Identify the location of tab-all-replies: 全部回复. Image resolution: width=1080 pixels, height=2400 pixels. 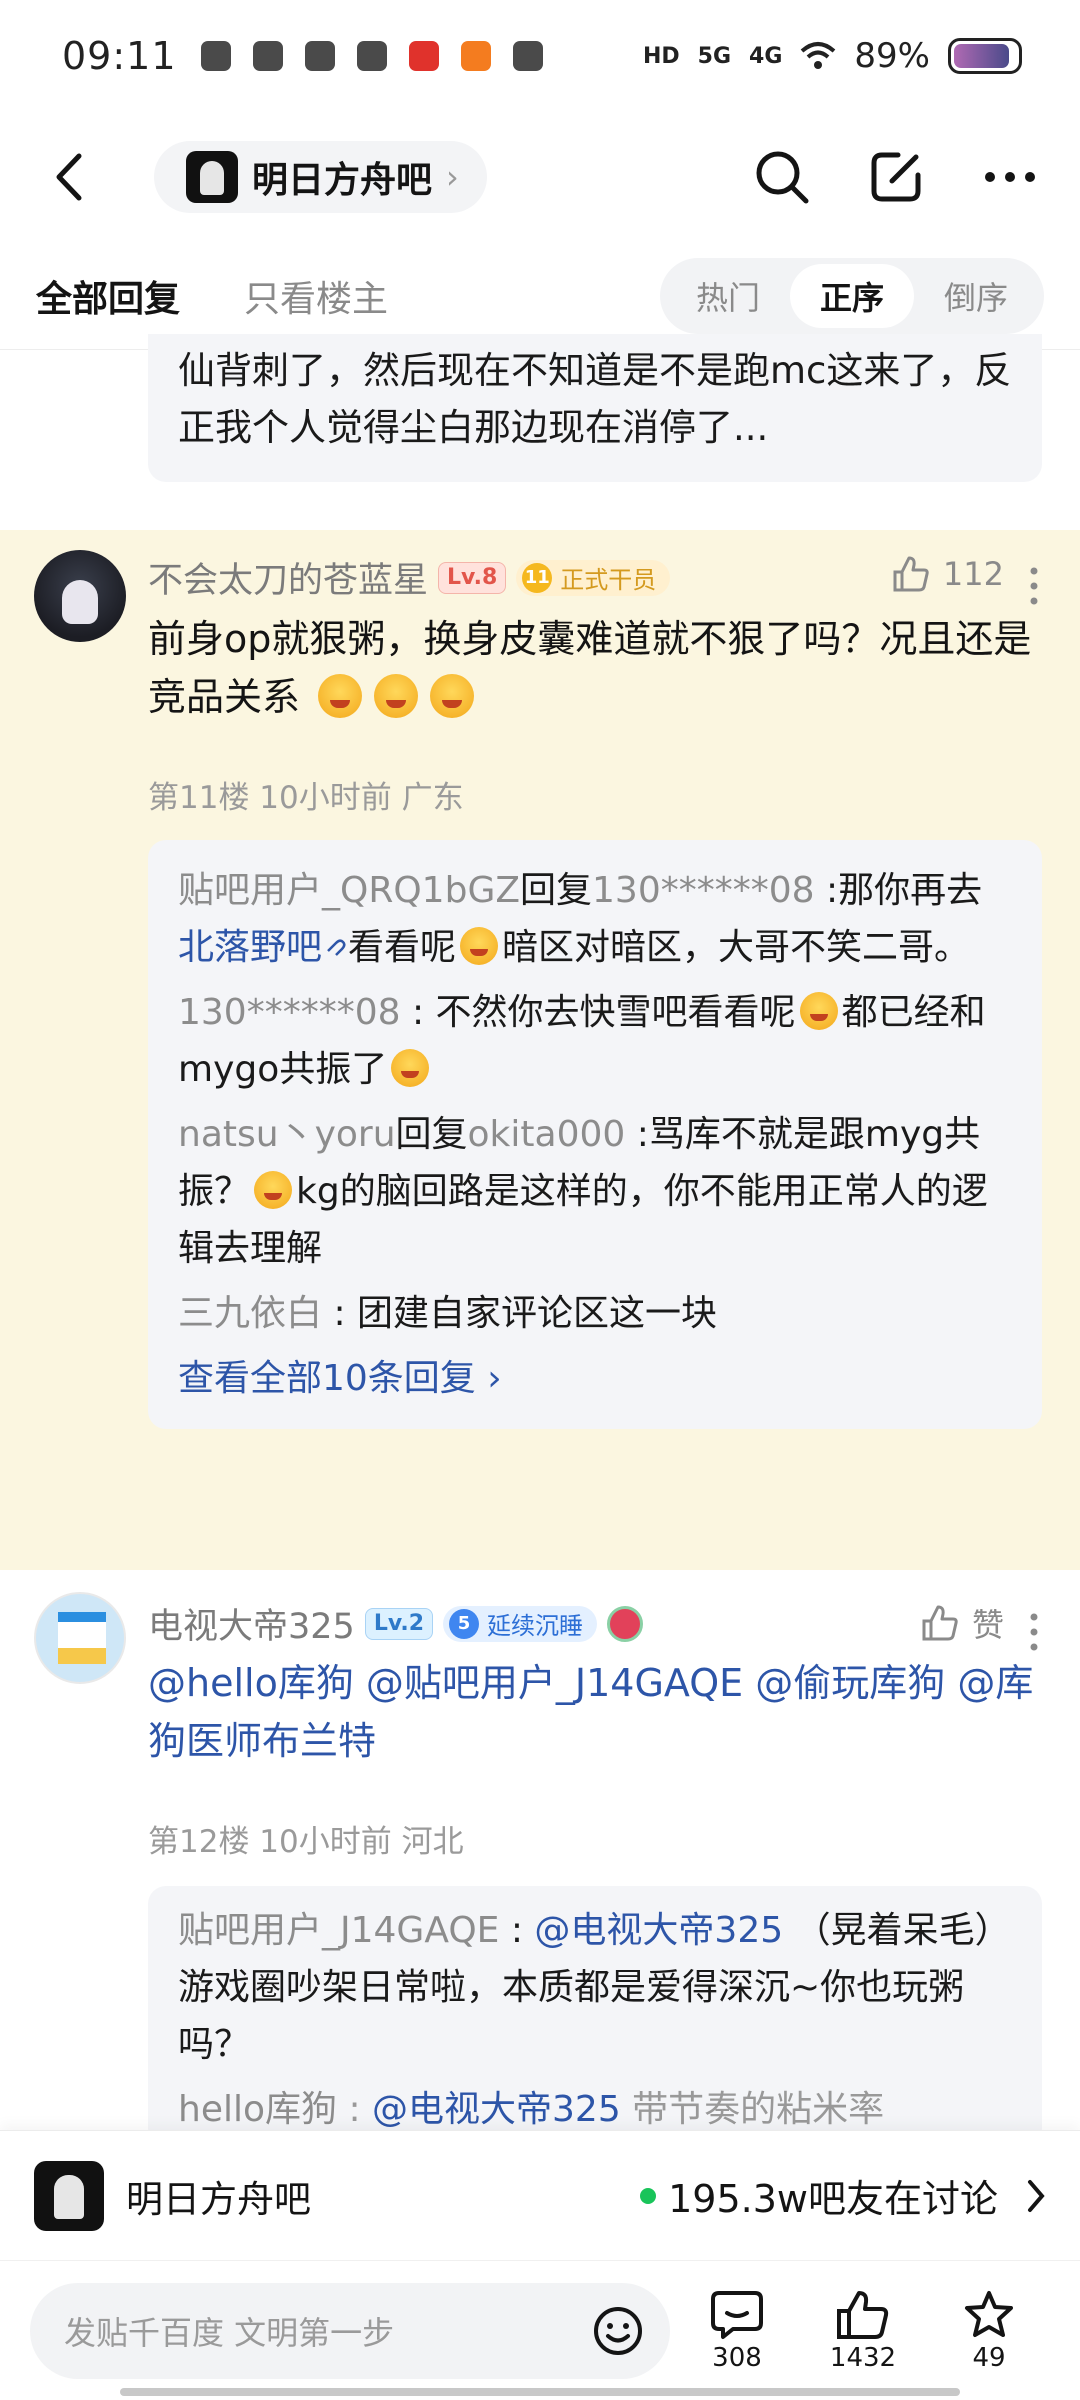
(108, 296).